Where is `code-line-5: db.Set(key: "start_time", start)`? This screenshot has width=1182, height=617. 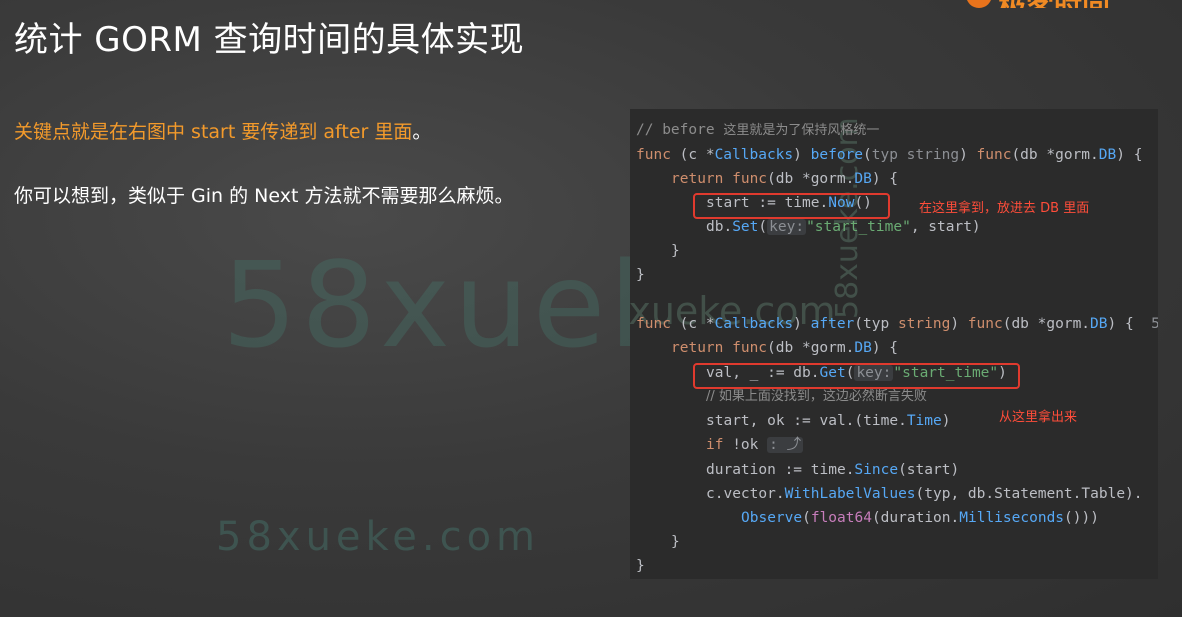 code-line-5: db.Set(key: "start_time", start) is located at coordinates (843, 227).